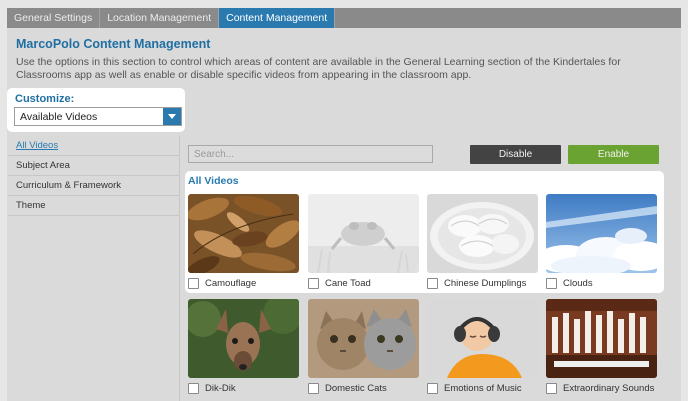 Image resolution: width=688 pixels, height=401 pixels. Describe the element at coordinates (348, 283) in the screenshot. I see `video-title: Cane Toad` at that location.